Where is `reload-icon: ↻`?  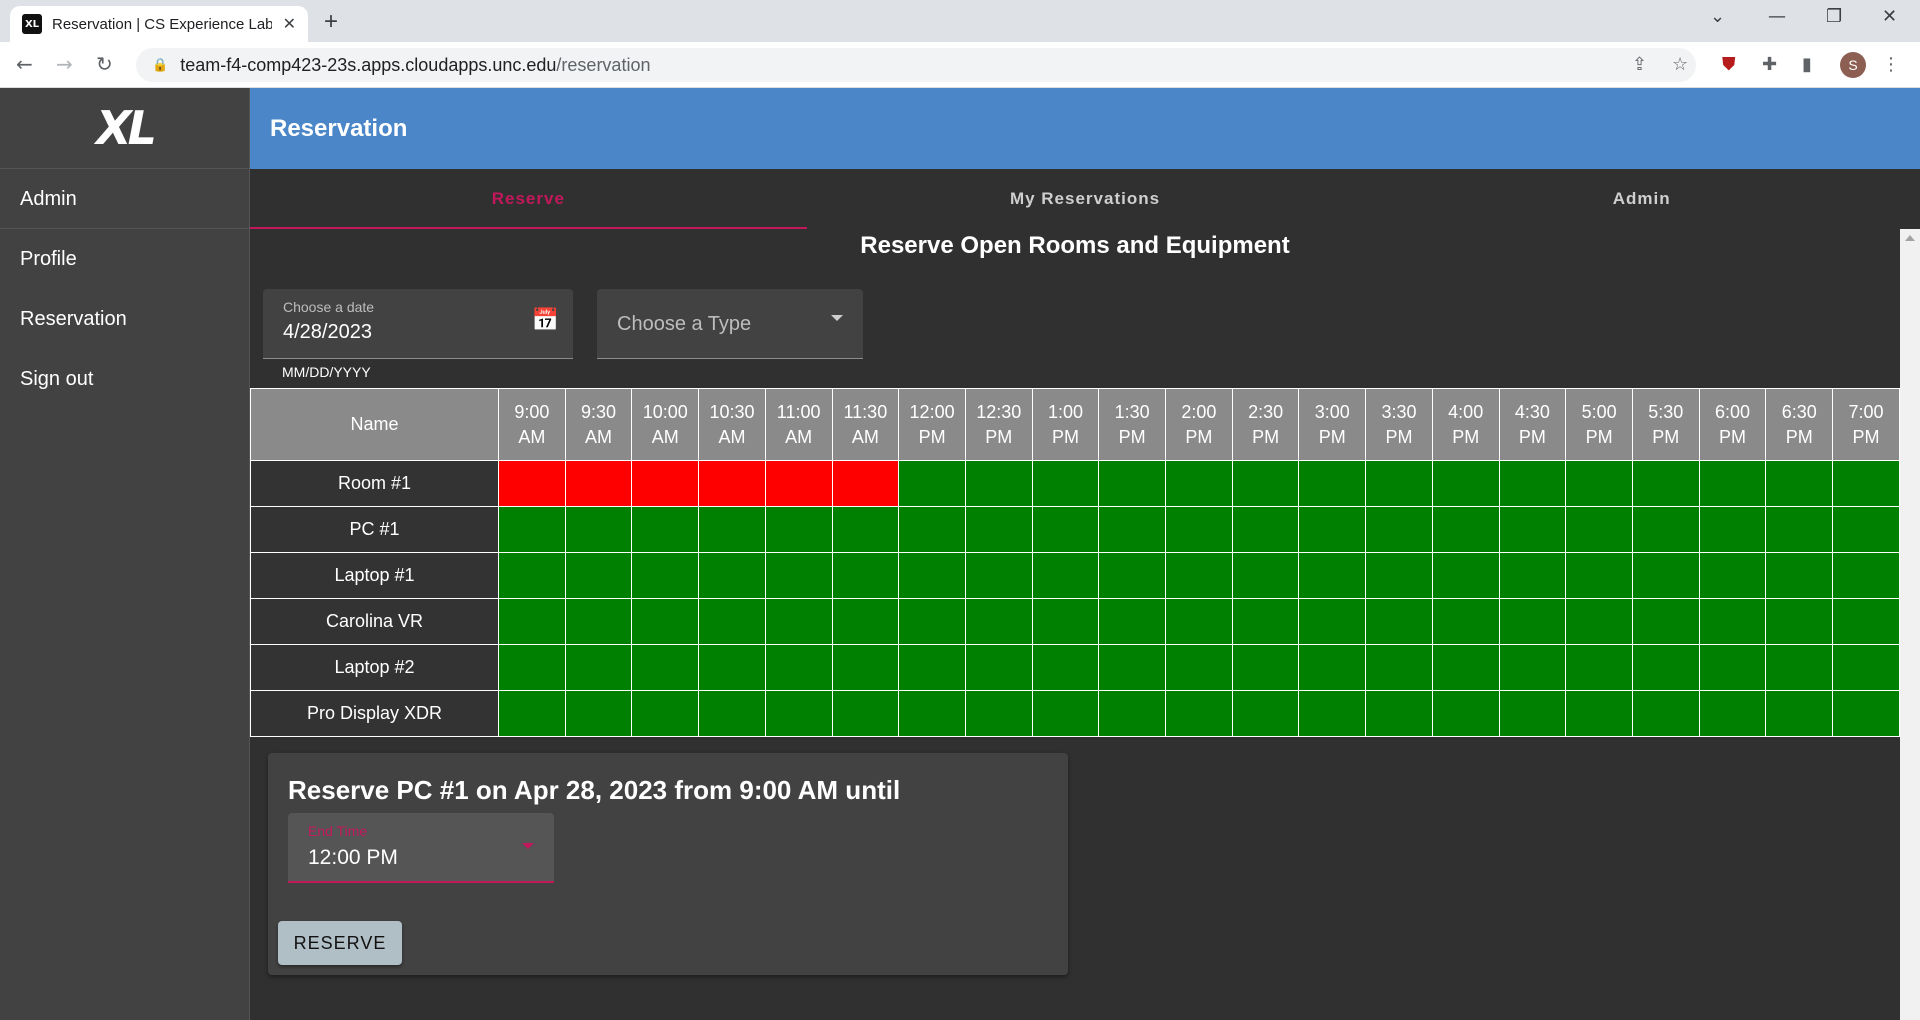 reload-icon: ↻ is located at coordinates (104, 64).